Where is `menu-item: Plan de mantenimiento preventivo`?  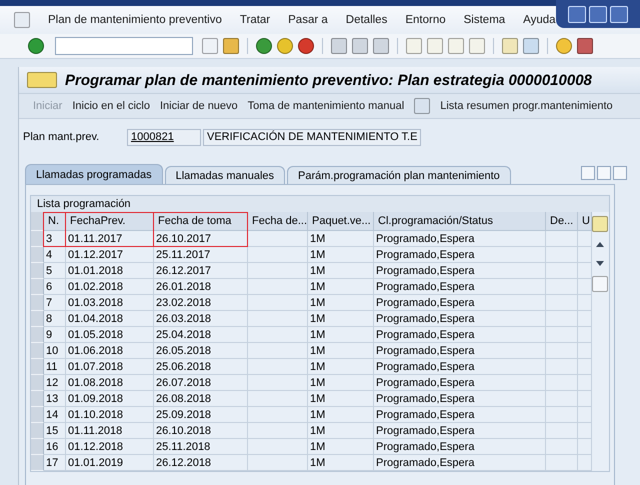
menu-item: Plan de mantenimiento preventivo is located at coordinates (135, 20).